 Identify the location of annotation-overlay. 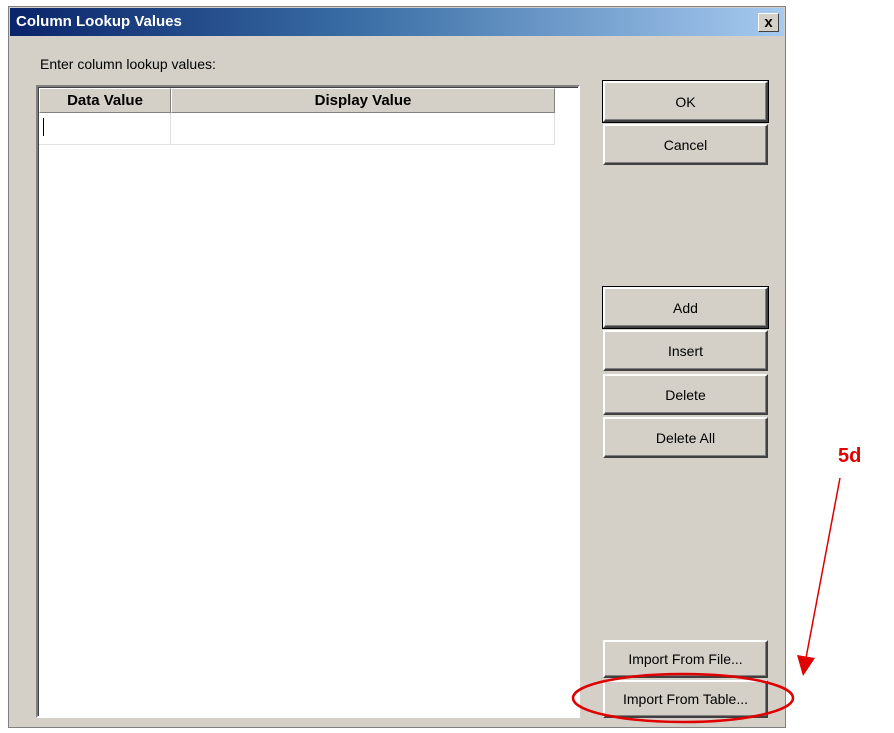
(706, 600).